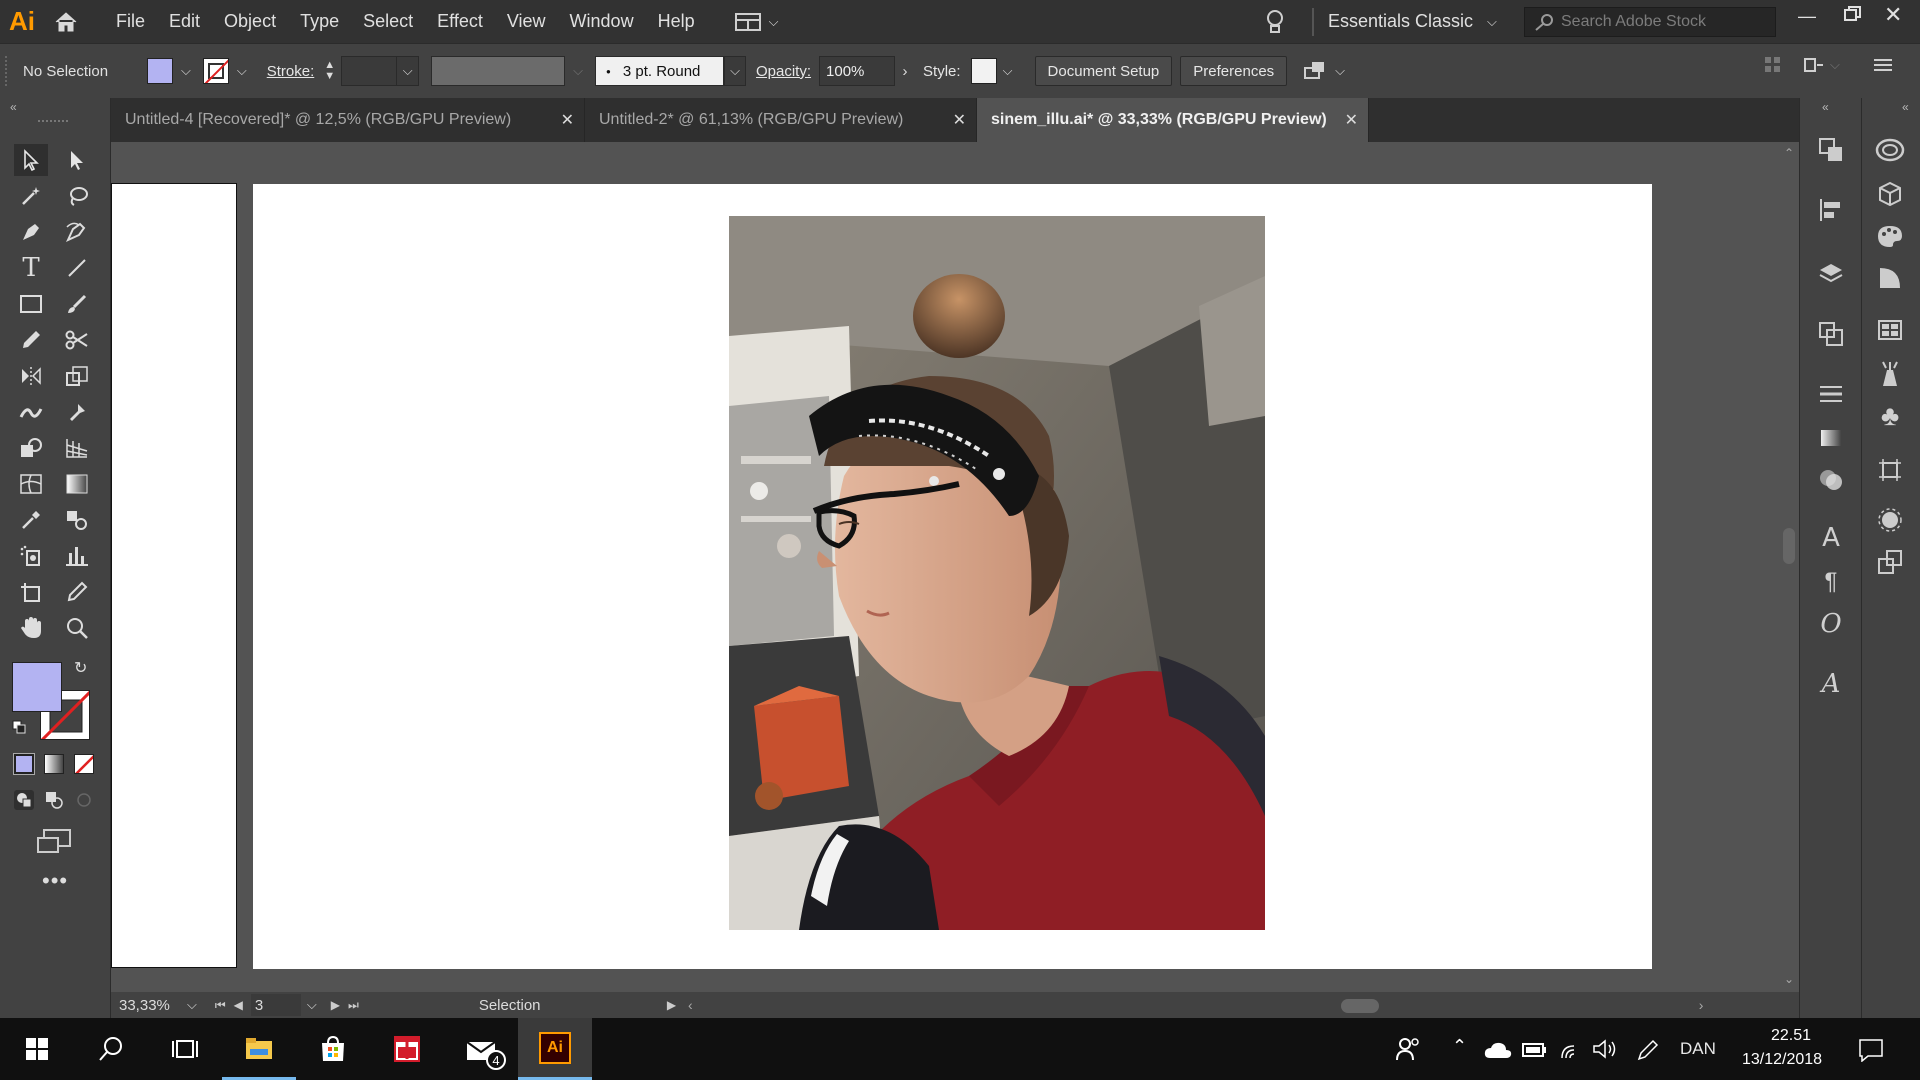 This screenshot has height=1080, width=1920. I want to click on rectangle-tool-icon, so click(31, 304).